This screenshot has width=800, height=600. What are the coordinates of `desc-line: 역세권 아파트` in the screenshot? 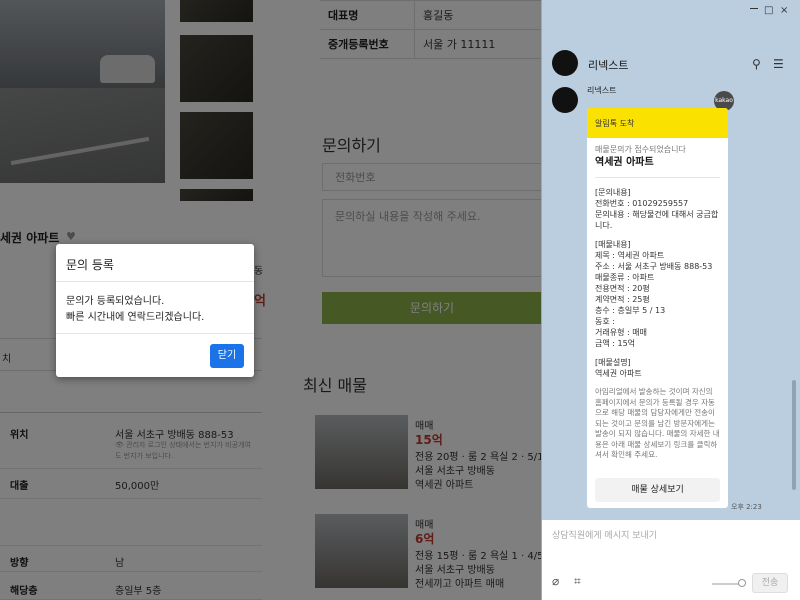 It's located at (618, 373).